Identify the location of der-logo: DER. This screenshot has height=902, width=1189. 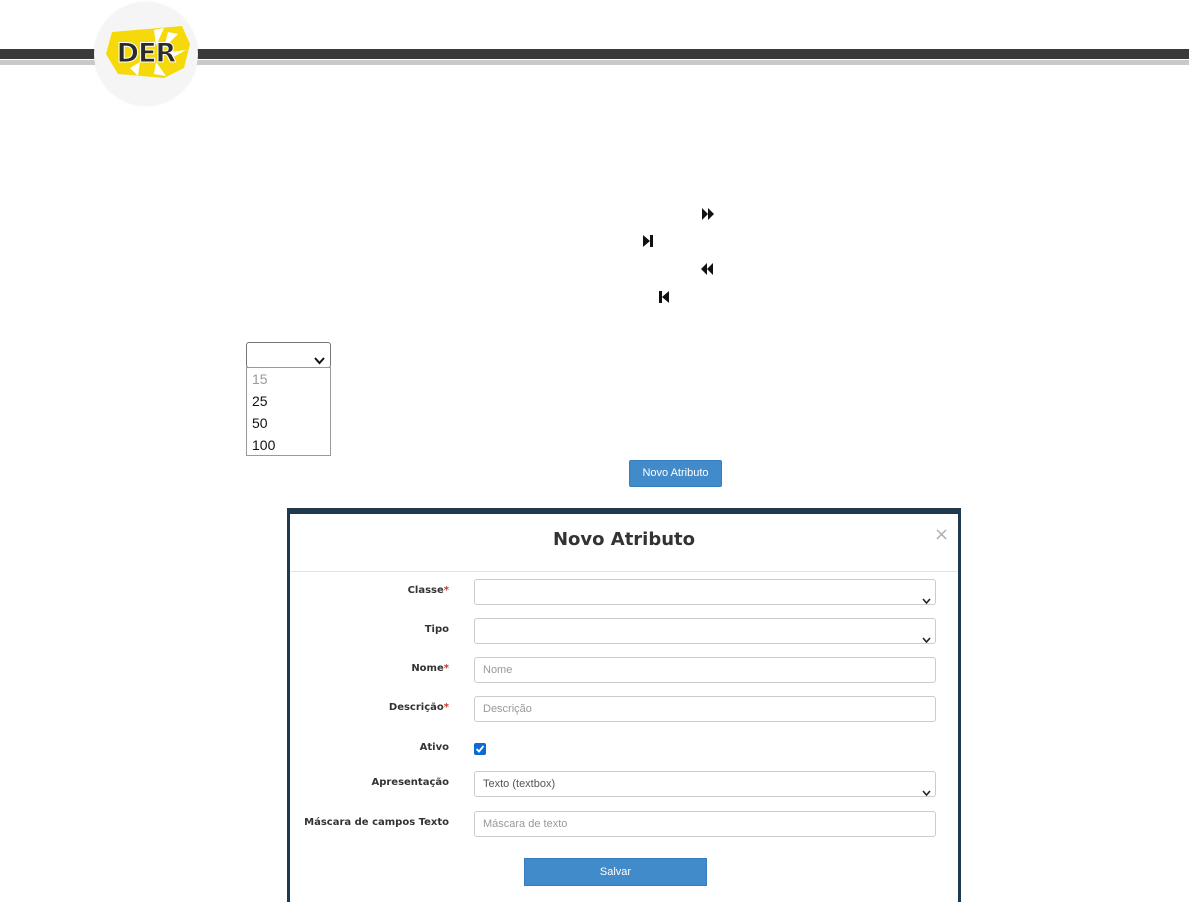
(146, 54).